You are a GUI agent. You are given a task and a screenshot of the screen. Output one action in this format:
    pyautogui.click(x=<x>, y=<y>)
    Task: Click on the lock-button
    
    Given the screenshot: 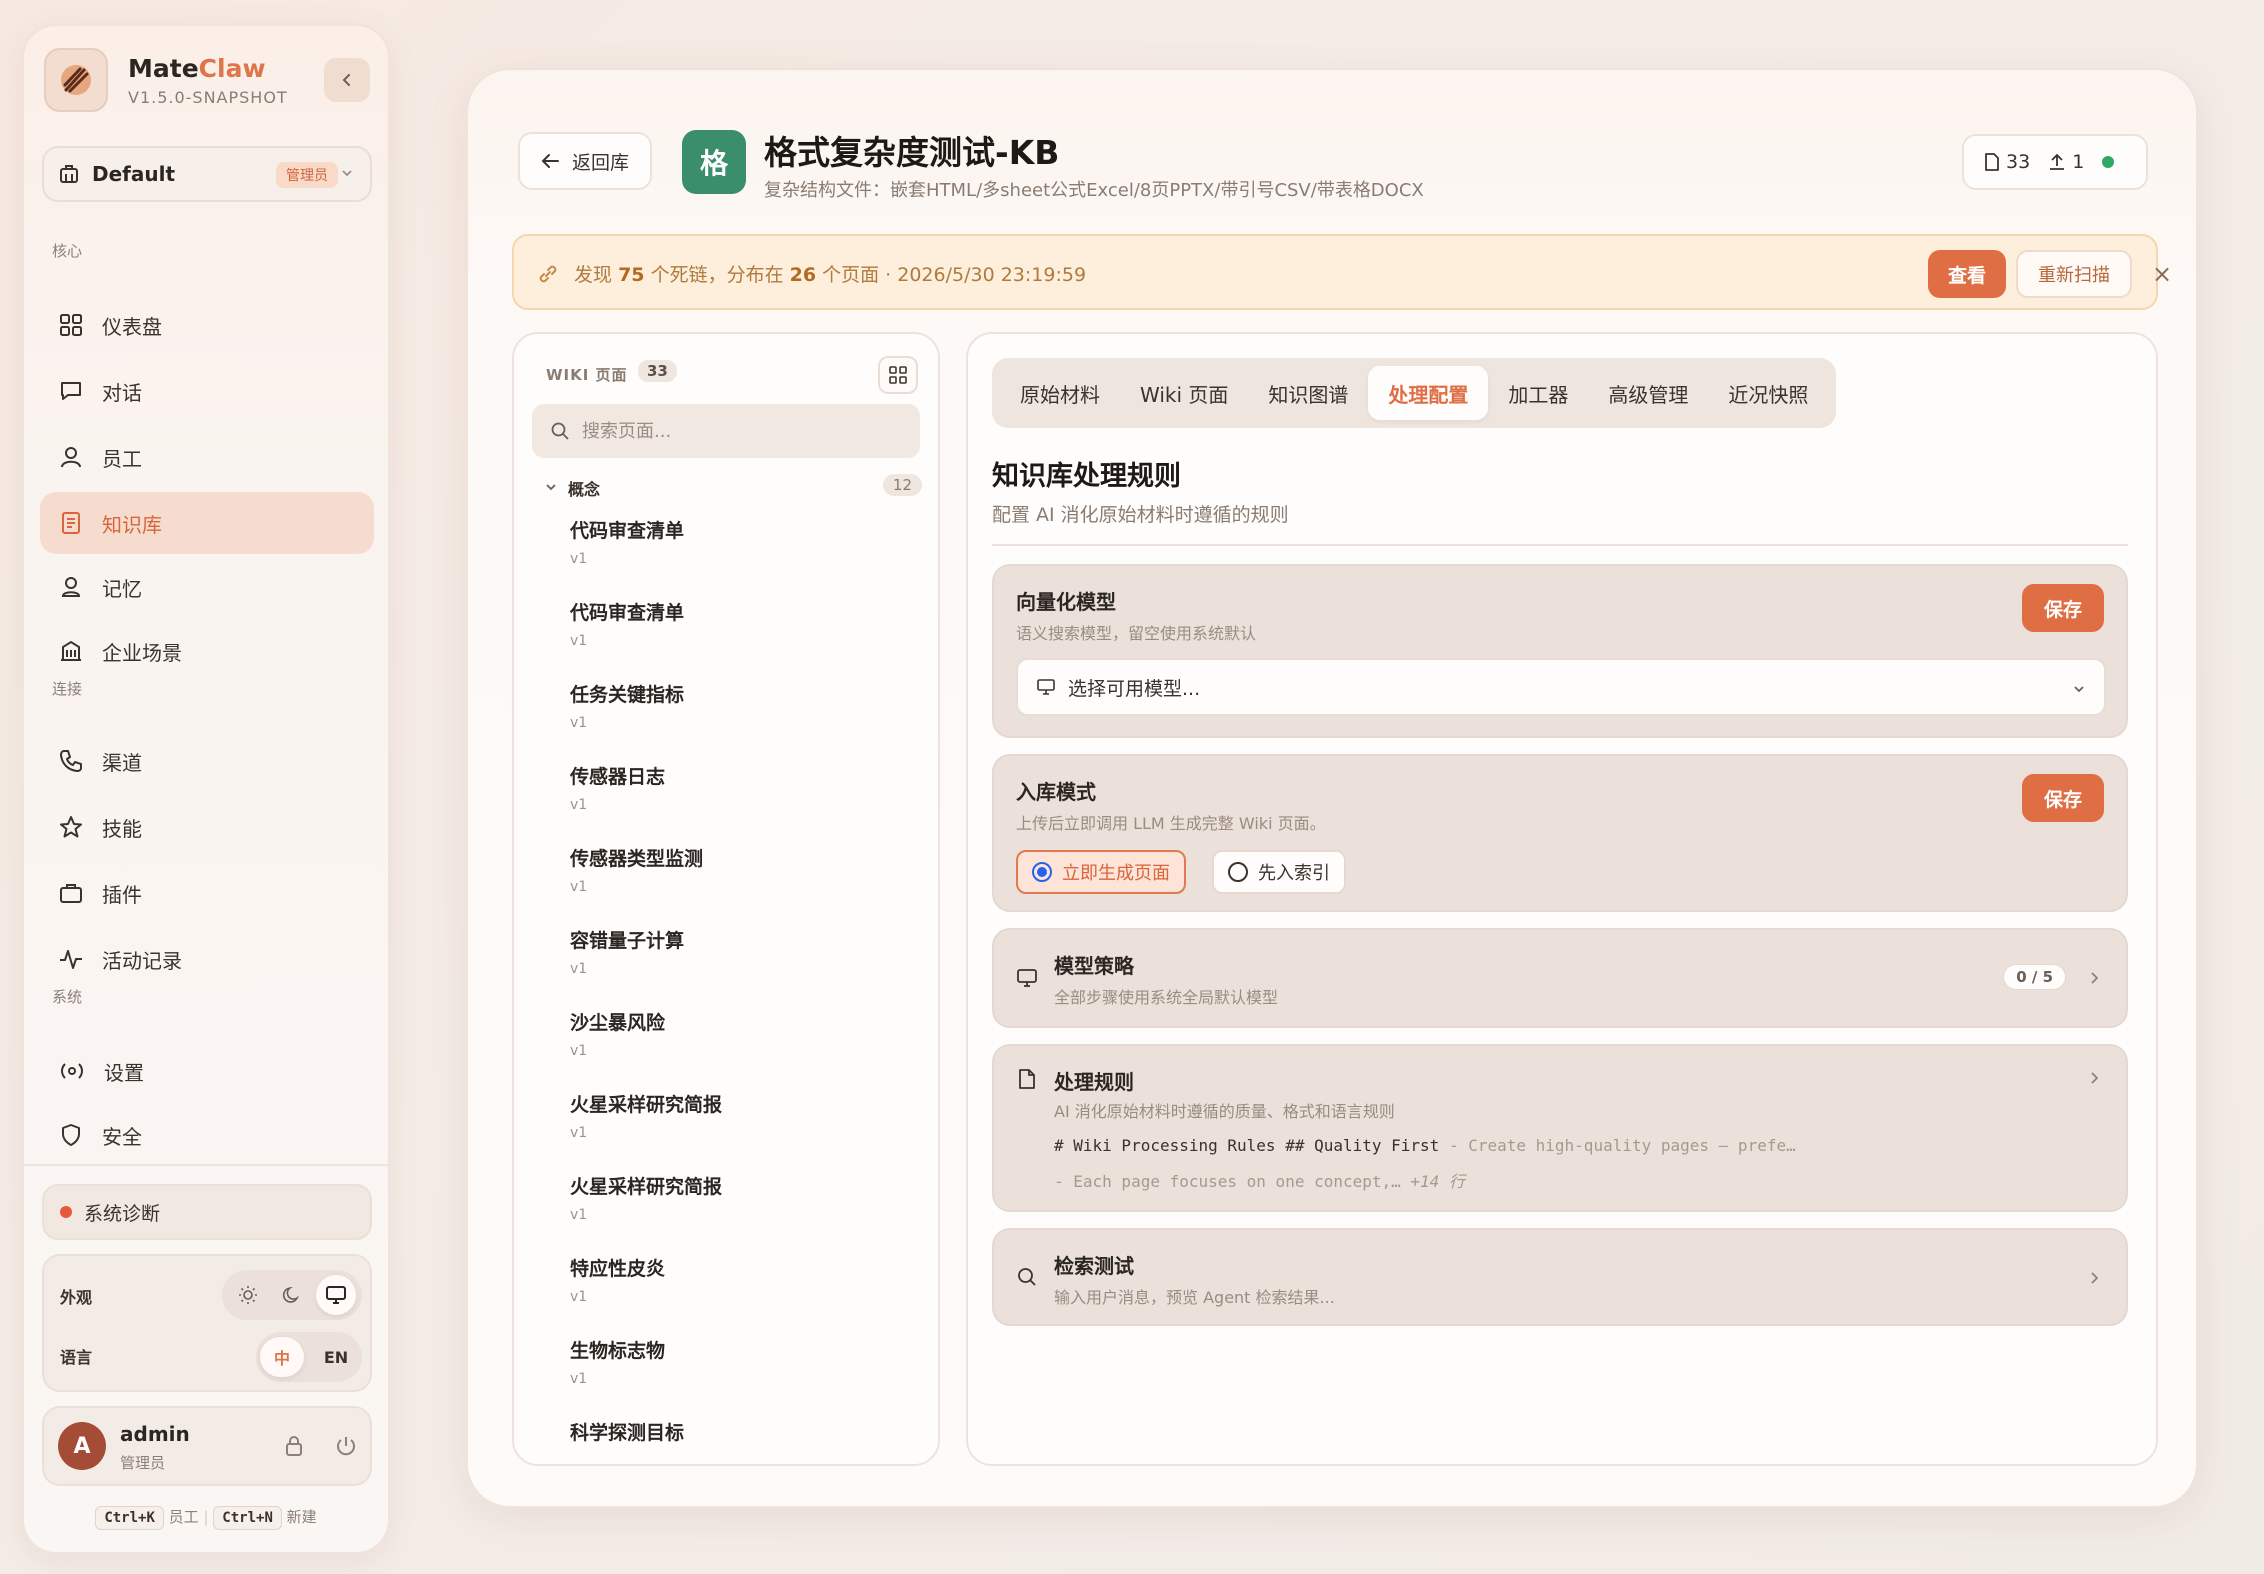 What is the action you would take?
    pyautogui.click(x=294, y=1446)
    